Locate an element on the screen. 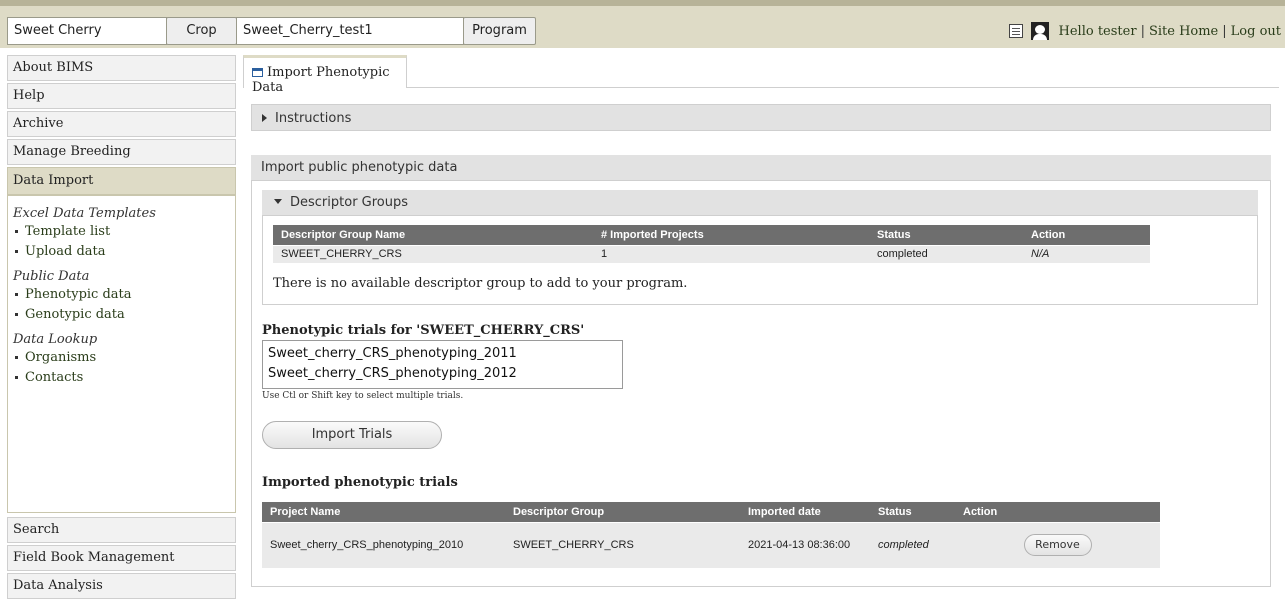  sidebar-item-help: Help is located at coordinates (121, 96).